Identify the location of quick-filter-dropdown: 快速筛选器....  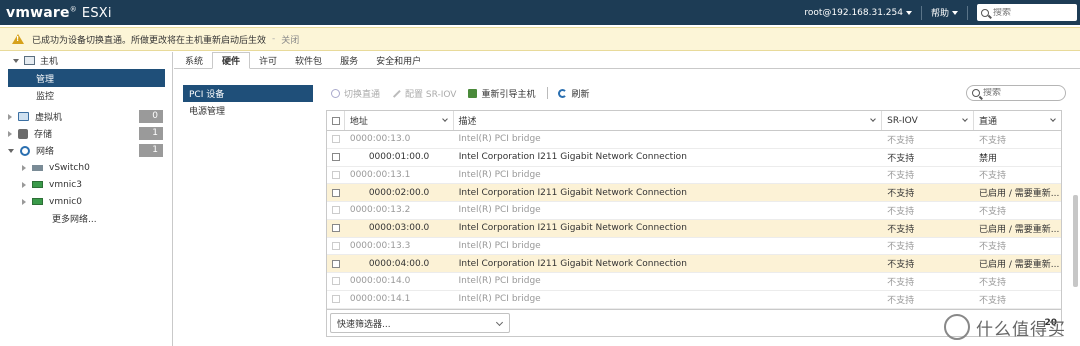
(420, 323).